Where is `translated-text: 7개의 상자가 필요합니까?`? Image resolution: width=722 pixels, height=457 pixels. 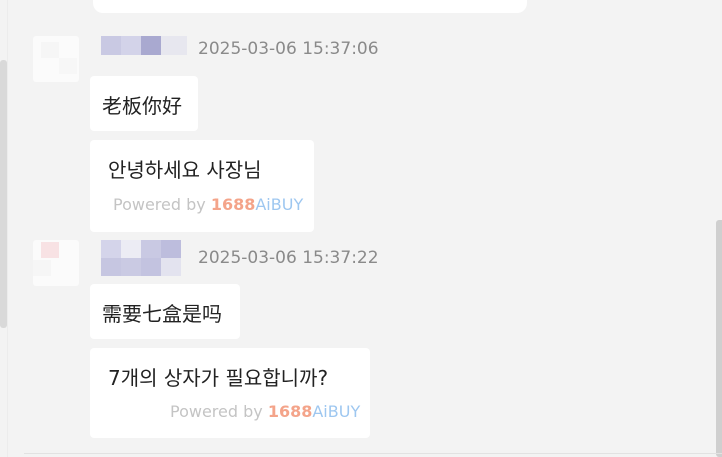
translated-text: 7개의 상자가 필요합니까? is located at coordinates (218, 378).